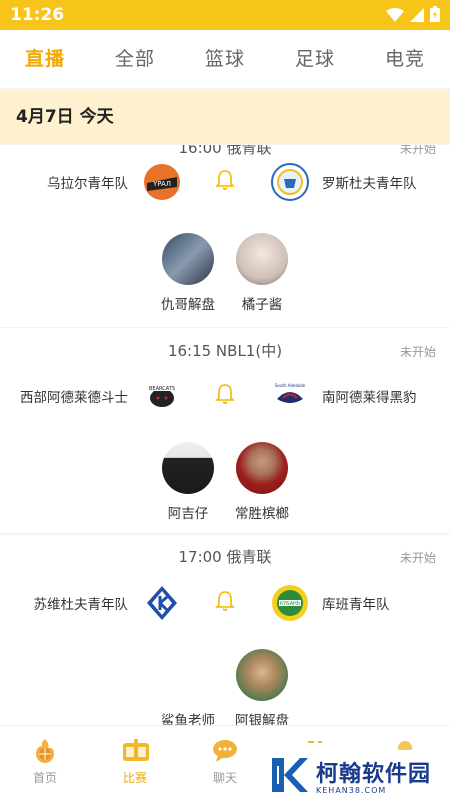 Image resolution: width=450 pixels, height=800 pixels. Describe the element at coordinates (162, 396) in the screenshot. I see `home-team-logo: BEARCATS` at that location.